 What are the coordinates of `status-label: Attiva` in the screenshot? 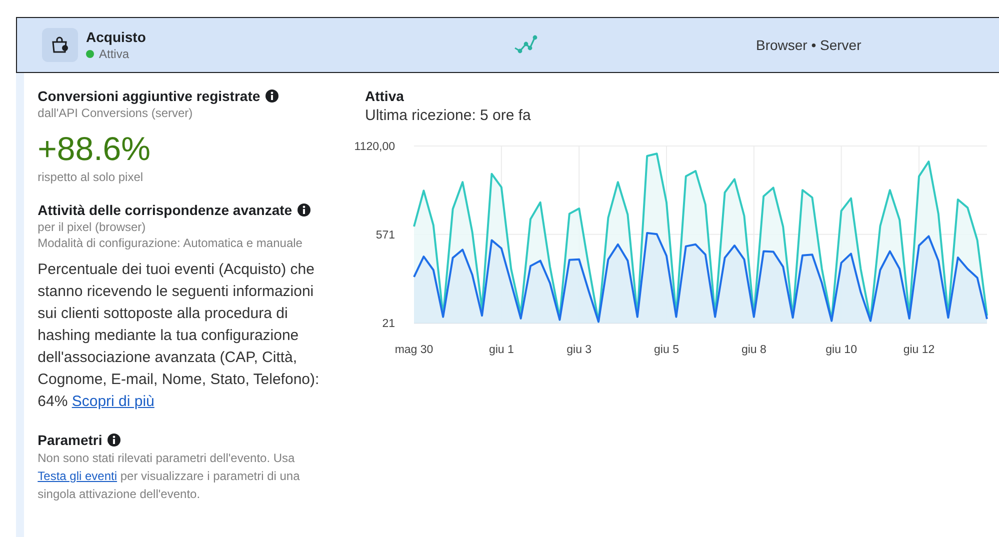 It's located at (114, 54).